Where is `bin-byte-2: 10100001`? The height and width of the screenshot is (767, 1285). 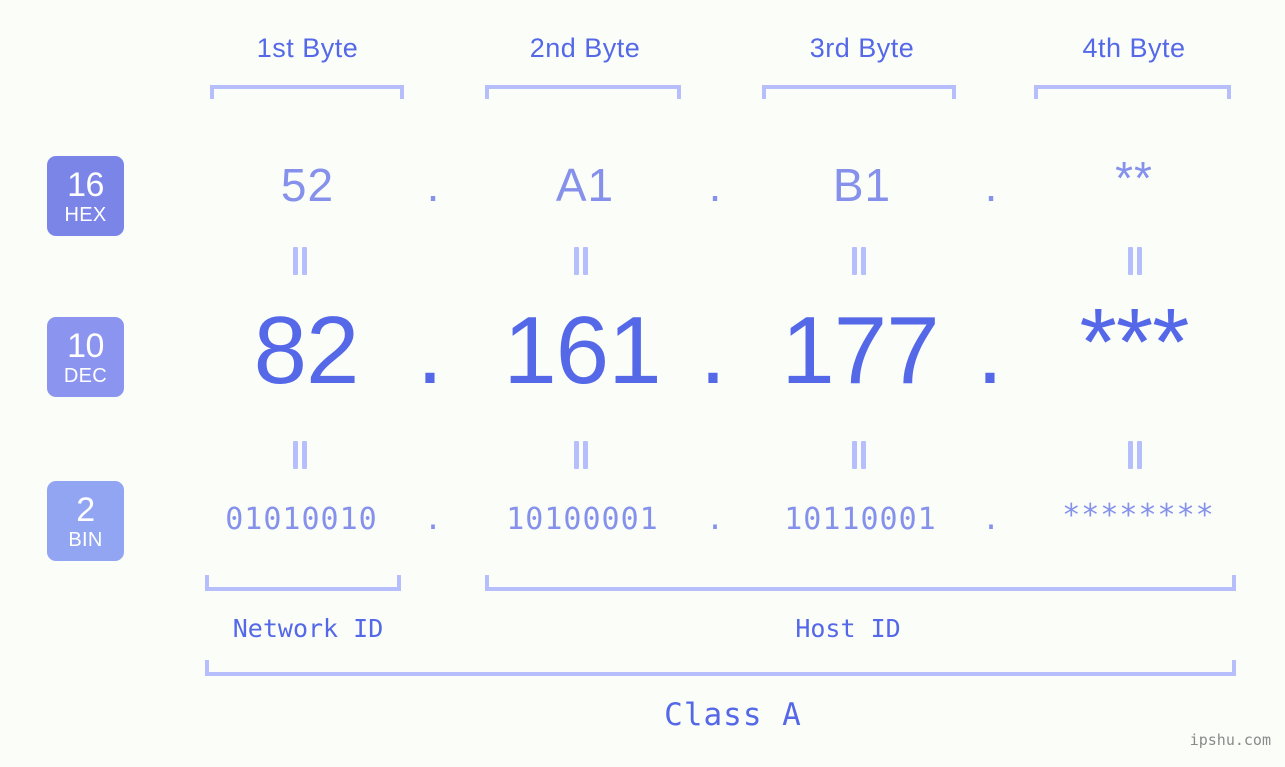 bin-byte-2: 10100001 is located at coordinates (582, 519).